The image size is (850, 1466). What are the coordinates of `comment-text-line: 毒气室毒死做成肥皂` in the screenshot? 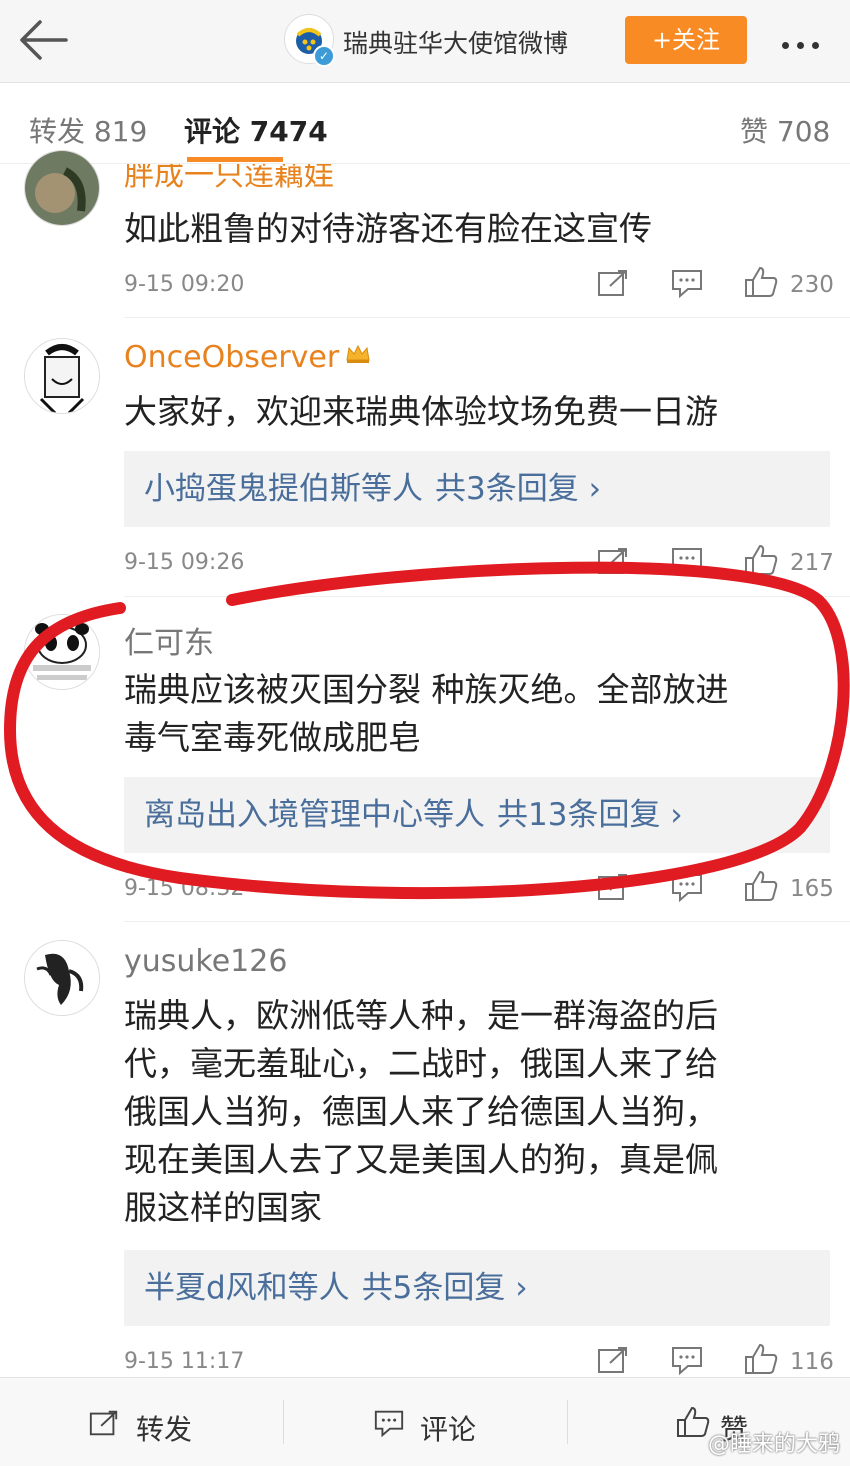 It's located at (272, 737).